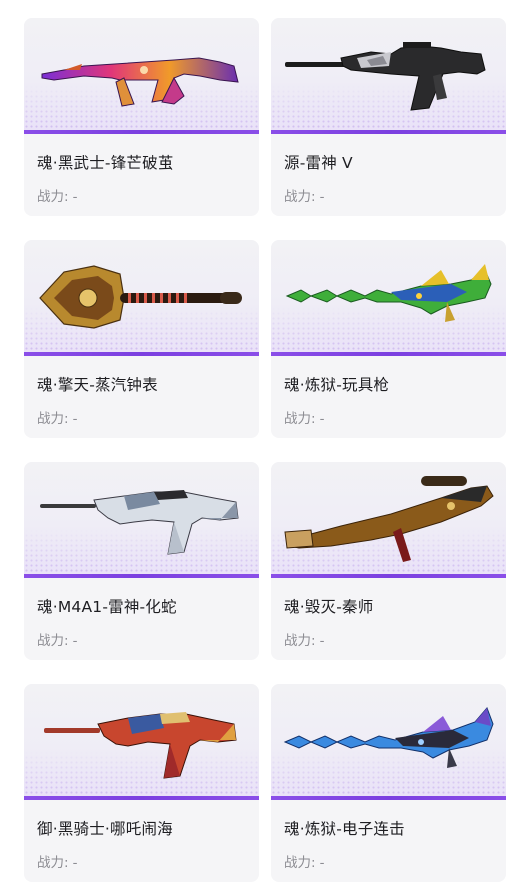 The image size is (530, 888). What do you see at coordinates (337, 385) in the screenshot?
I see `weapon-name: 魂·炼狱-玩具枪` at bounding box center [337, 385].